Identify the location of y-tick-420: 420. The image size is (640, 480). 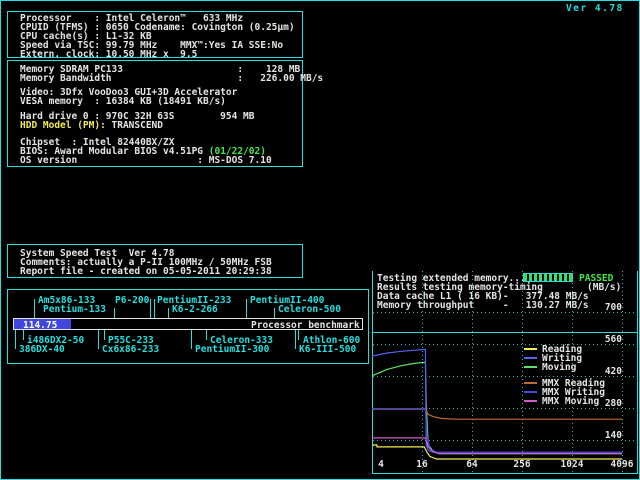
(613, 371).